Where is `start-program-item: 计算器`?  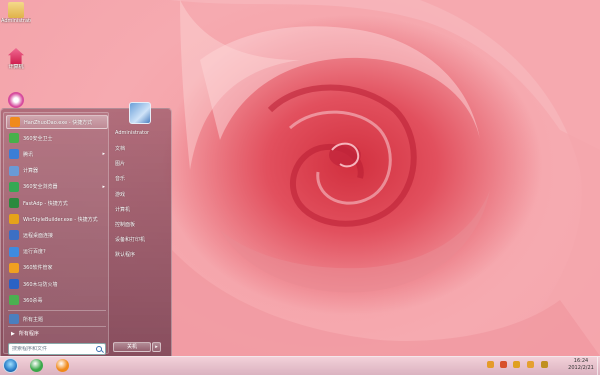
start-program-item: 计算器 is located at coordinates (57, 171).